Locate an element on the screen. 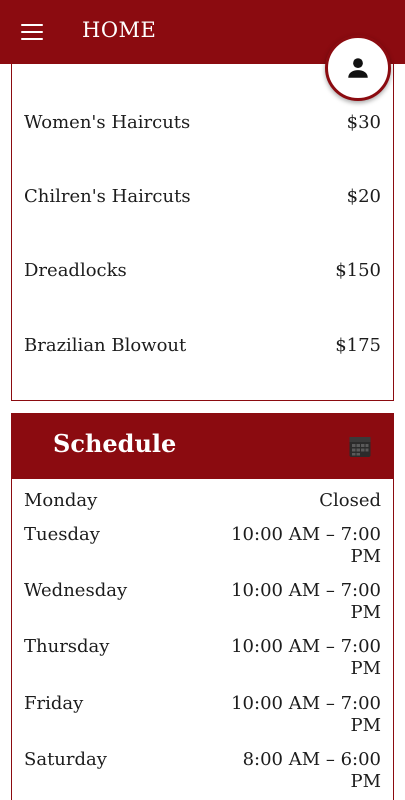  service-name: Dreadlocks is located at coordinates (75, 270).